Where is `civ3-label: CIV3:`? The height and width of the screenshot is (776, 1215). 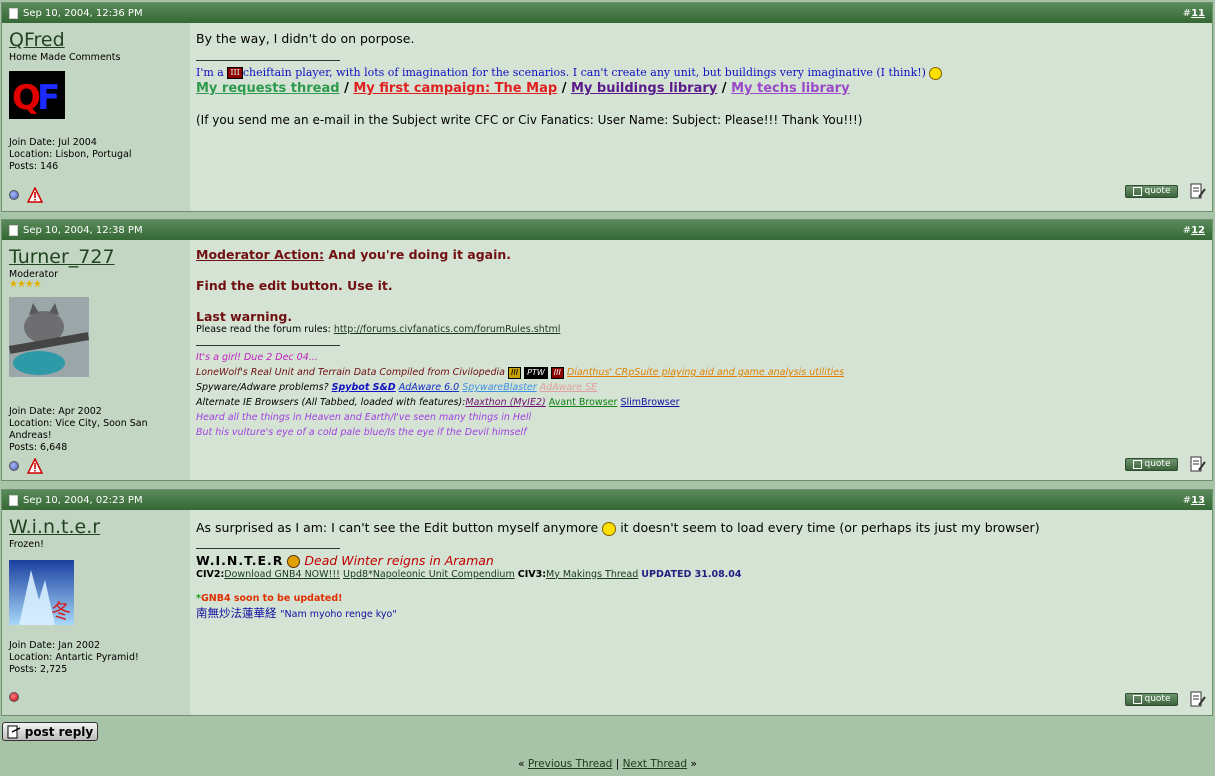
civ3-label: CIV3: is located at coordinates (532, 574).